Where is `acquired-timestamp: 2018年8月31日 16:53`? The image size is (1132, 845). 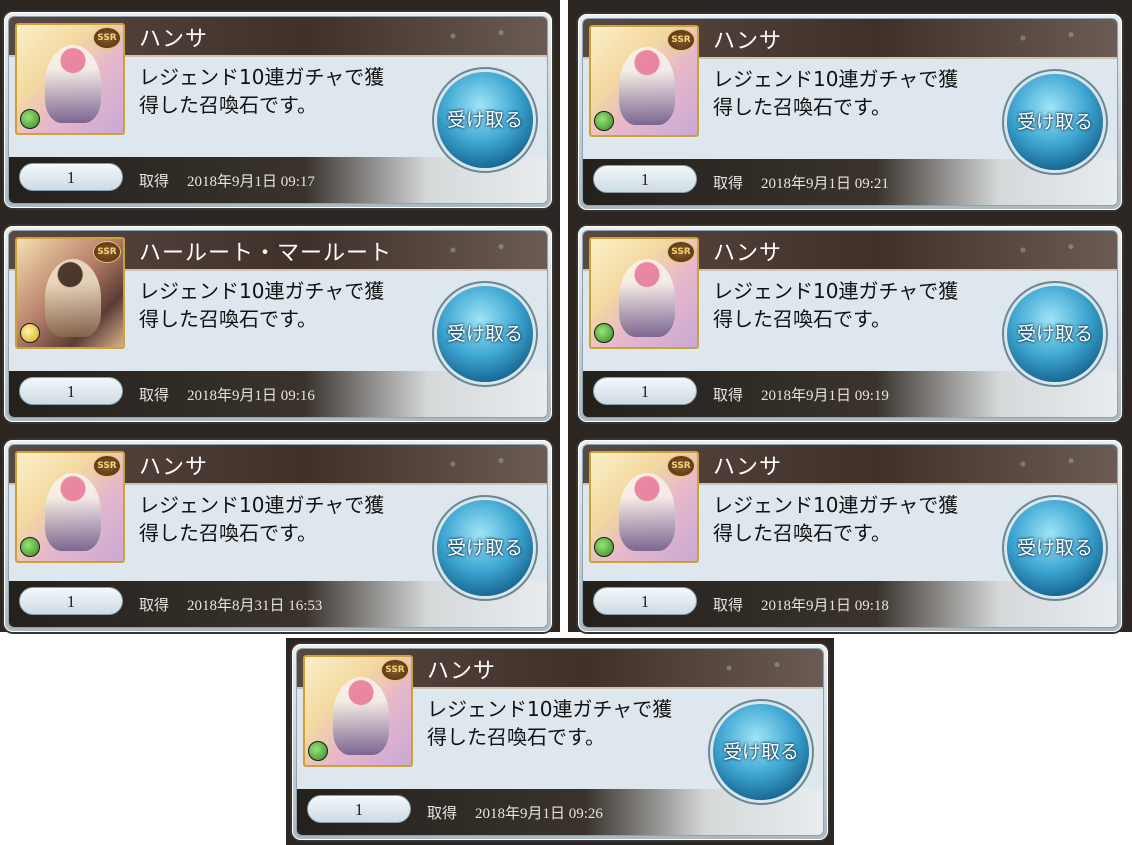
acquired-timestamp: 2018年8月31日 16:53 is located at coordinates (255, 606).